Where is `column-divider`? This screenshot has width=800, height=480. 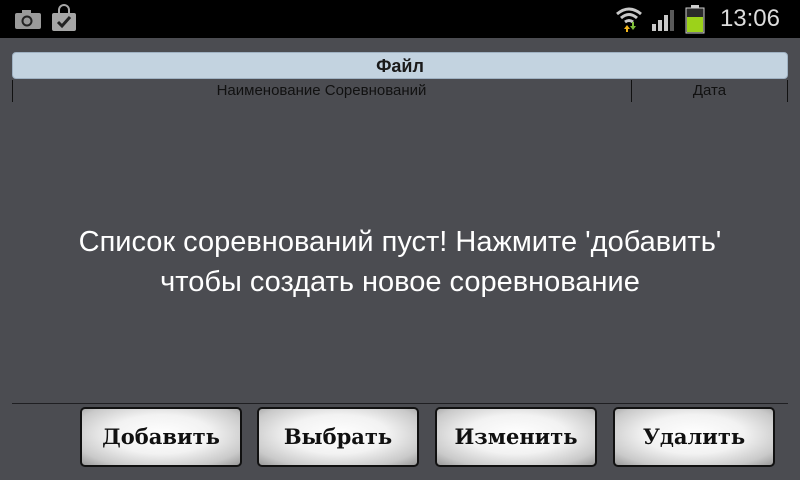 column-divider is located at coordinates (787, 91).